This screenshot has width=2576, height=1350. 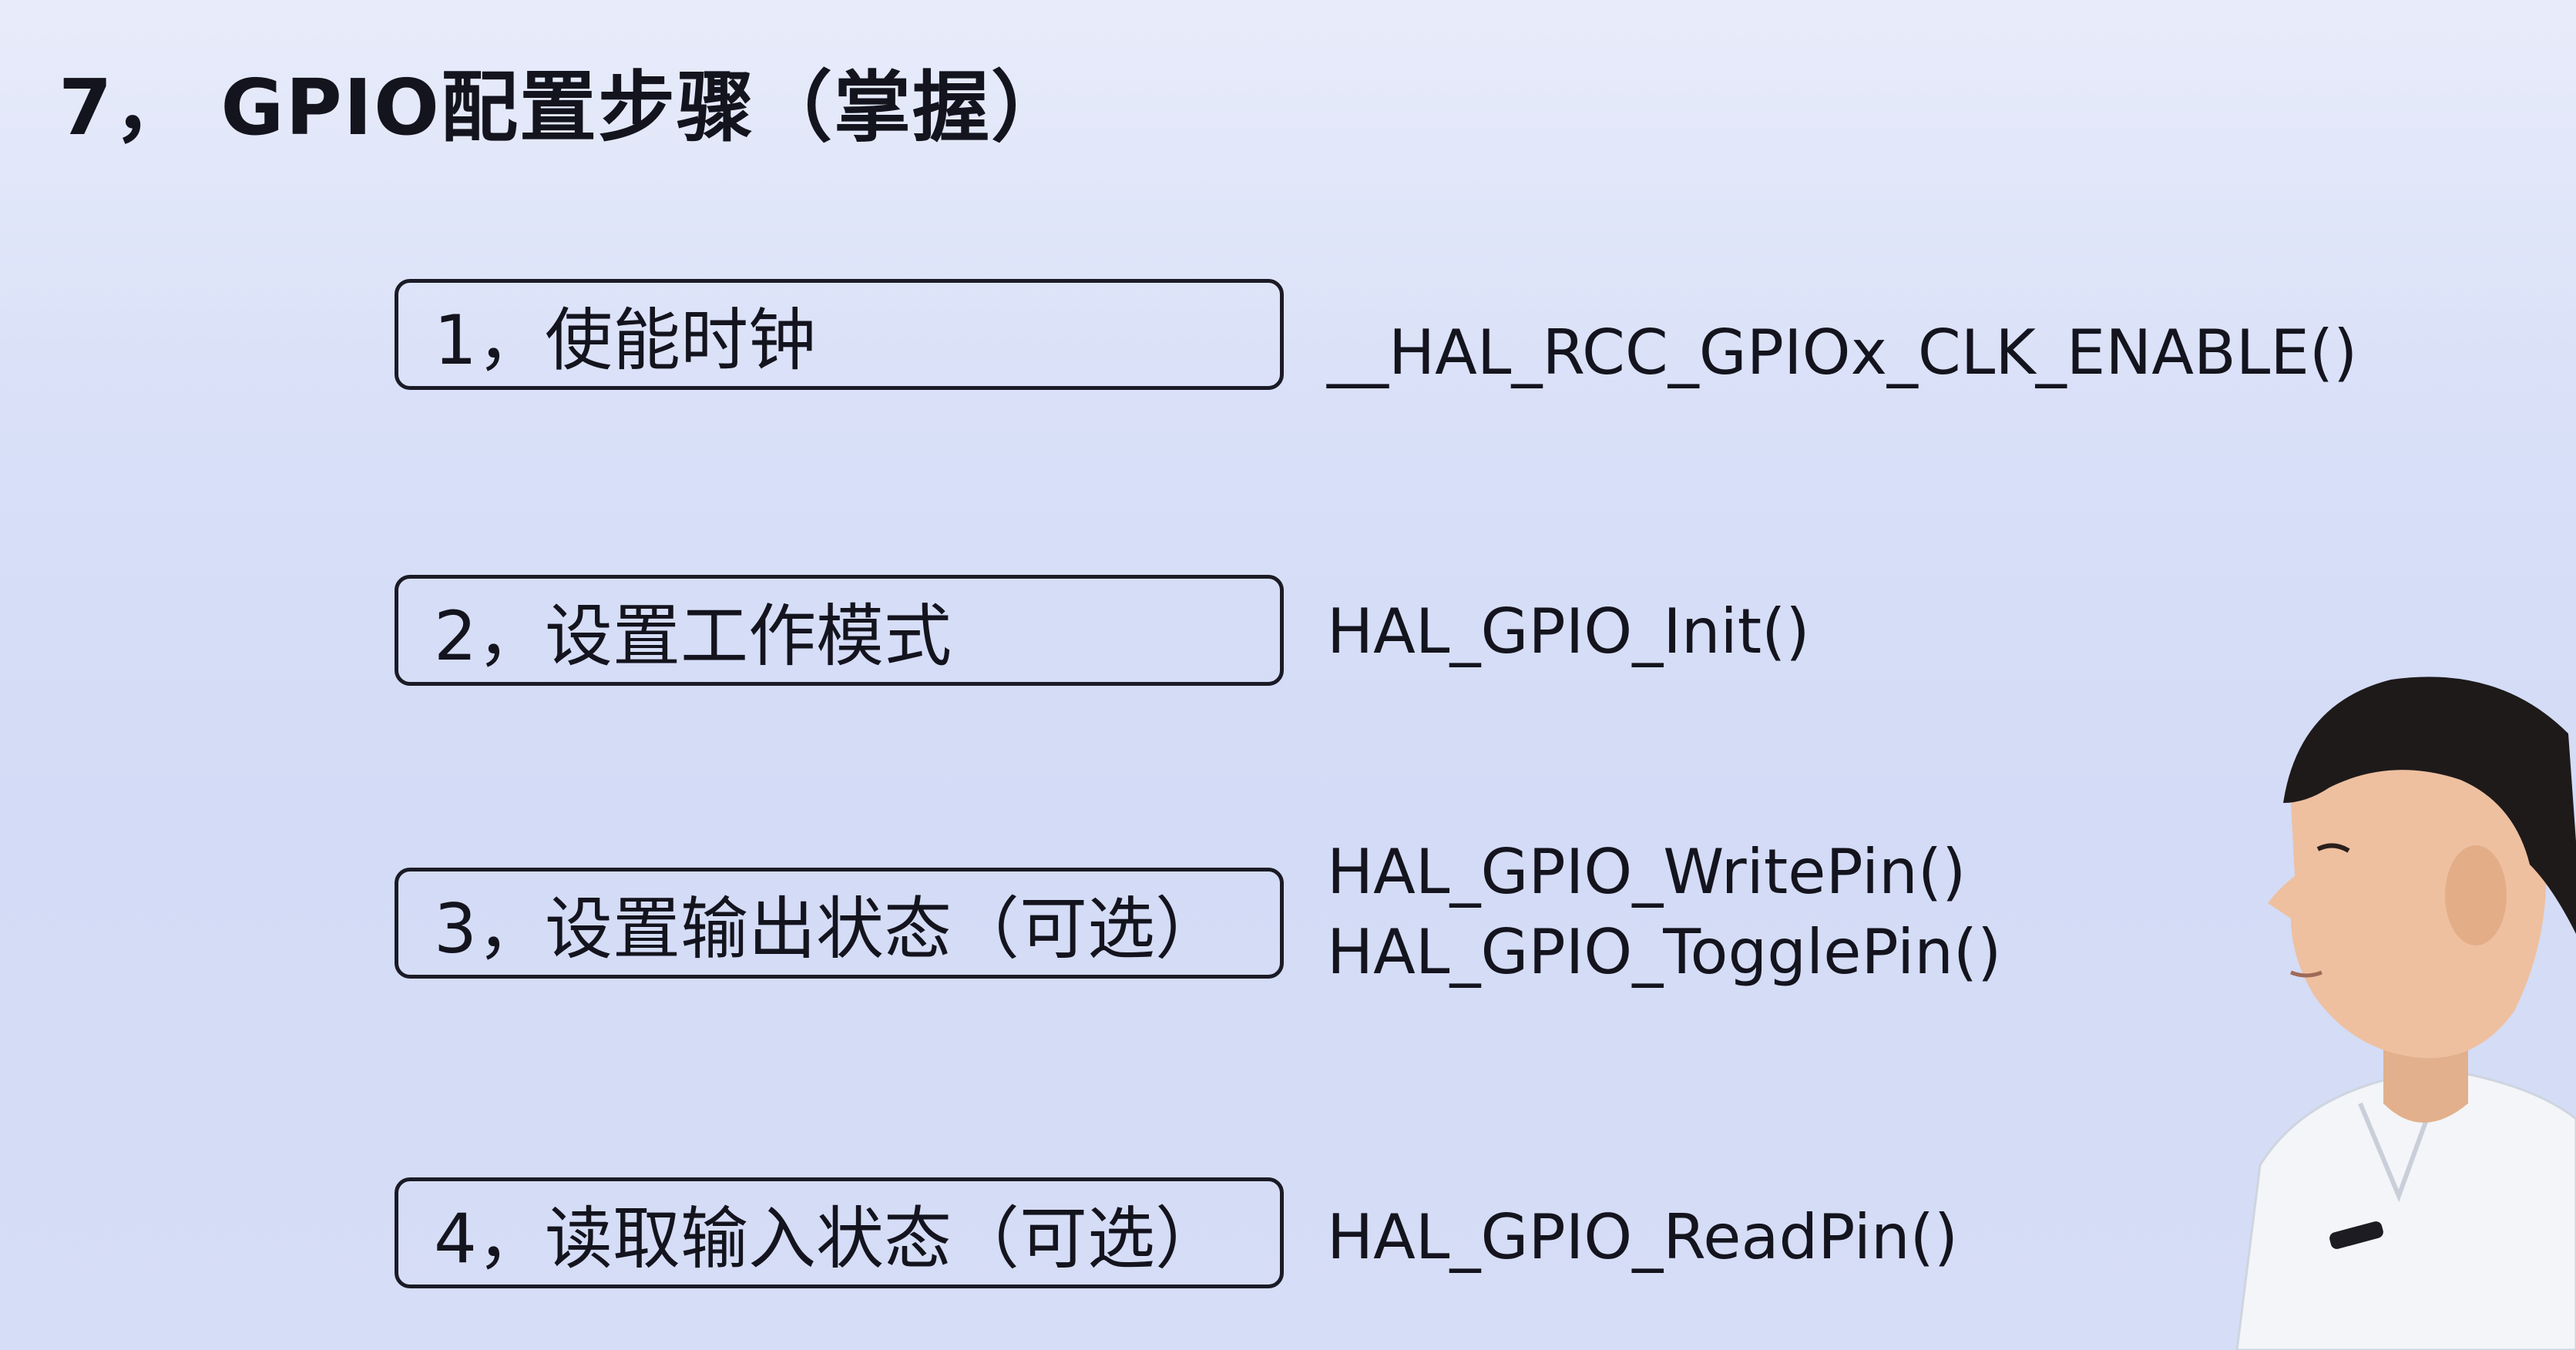 I want to click on step-1-box: 1，使能时钟, so click(x=839, y=334).